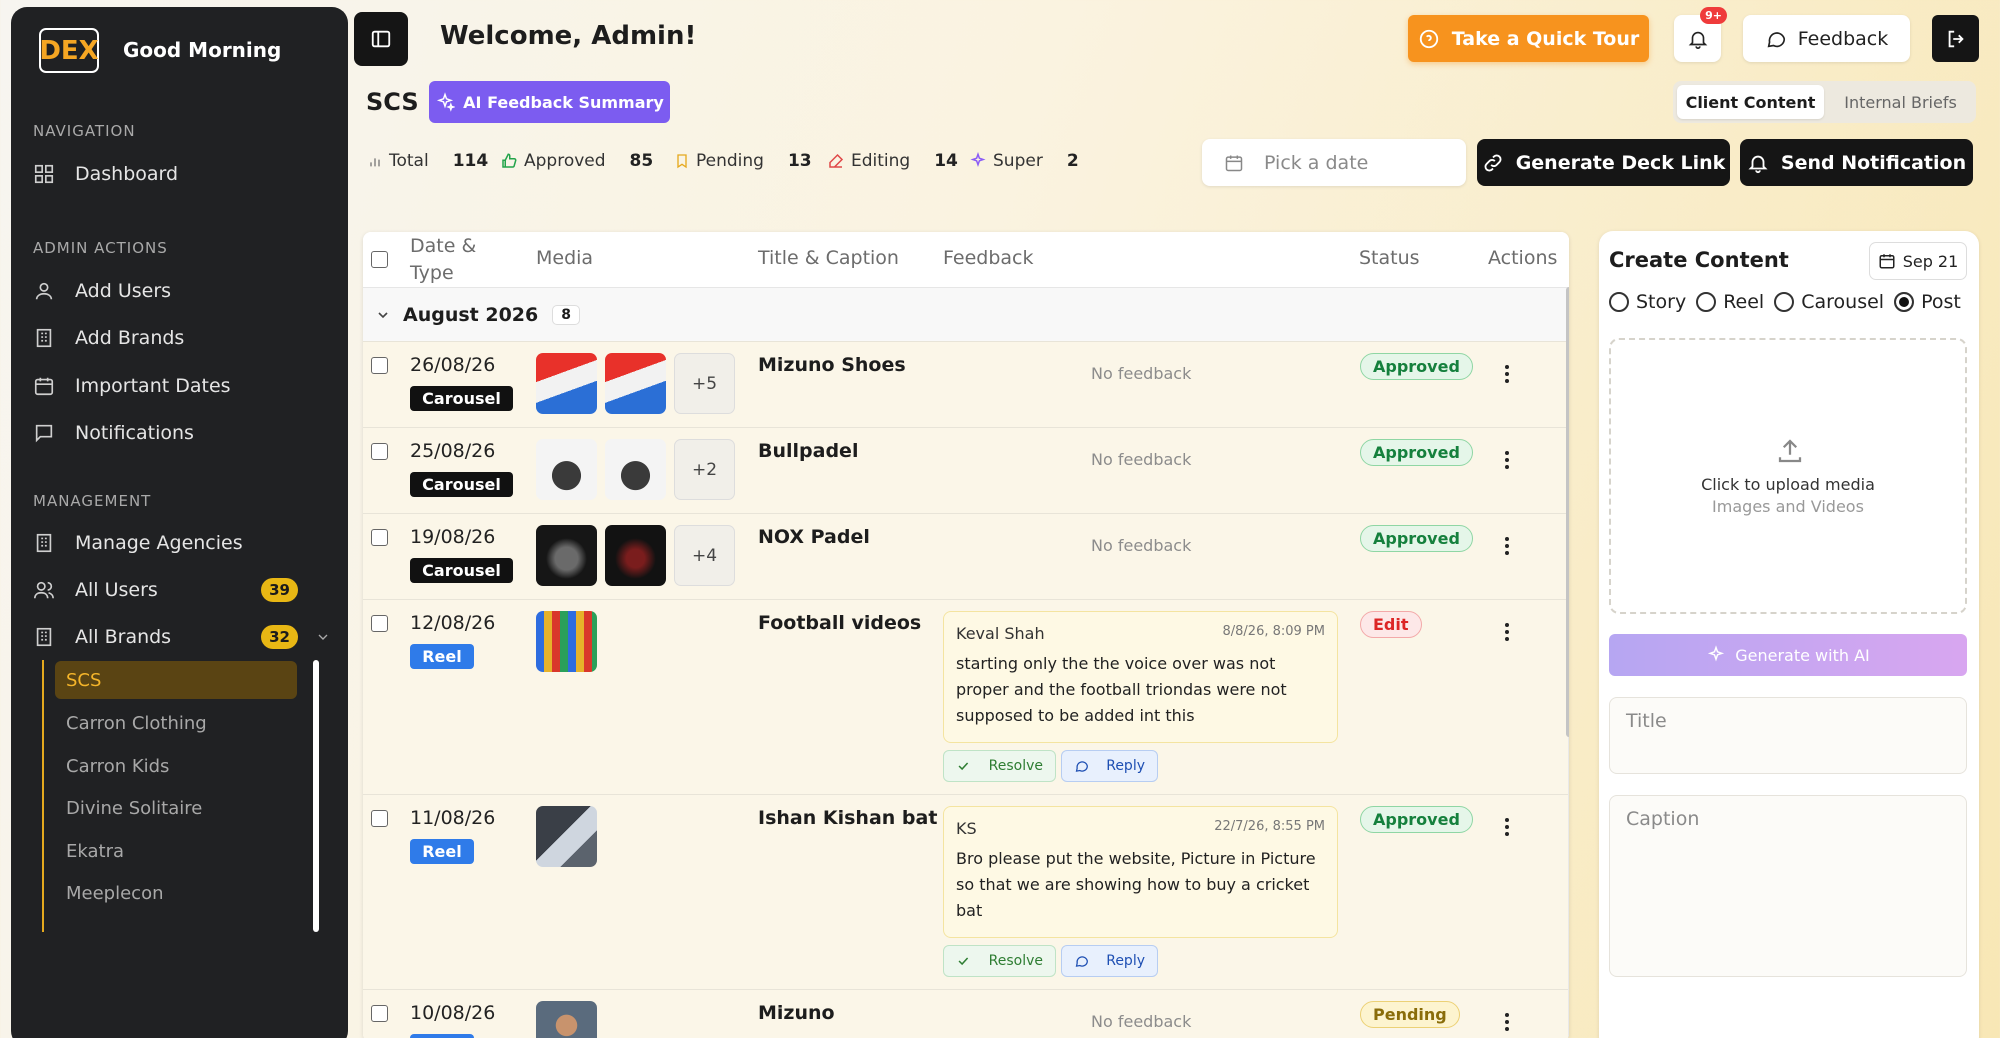 The width and height of the screenshot is (2000, 1038). I want to click on radio-reel: Reel, so click(1730, 302).